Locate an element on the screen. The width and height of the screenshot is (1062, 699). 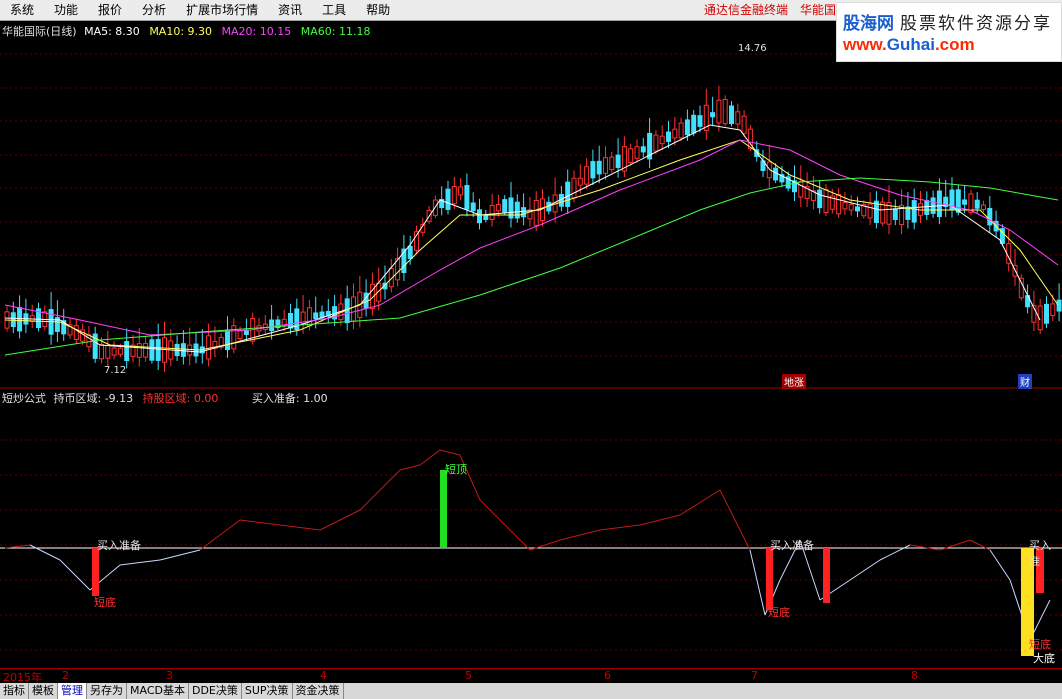
high-price-label: 14.76 is located at coordinates (752, 48).